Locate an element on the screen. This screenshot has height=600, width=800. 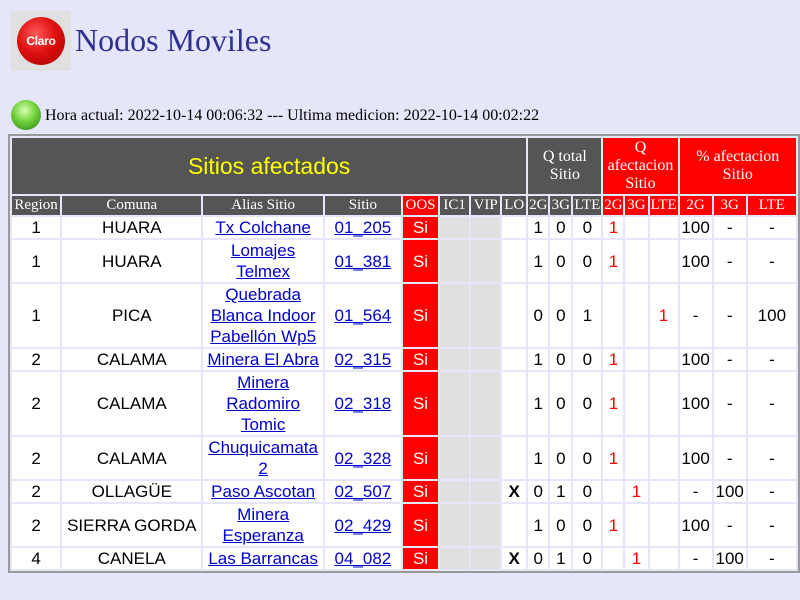
cell-alias-link: Minera Radomiro Tomic is located at coordinates (263, 403).